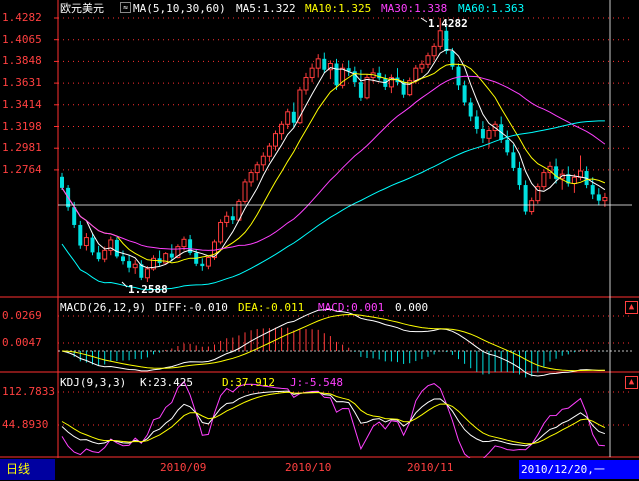  I want to click on ma5-value: MA5:1.322, so click(266, 8).